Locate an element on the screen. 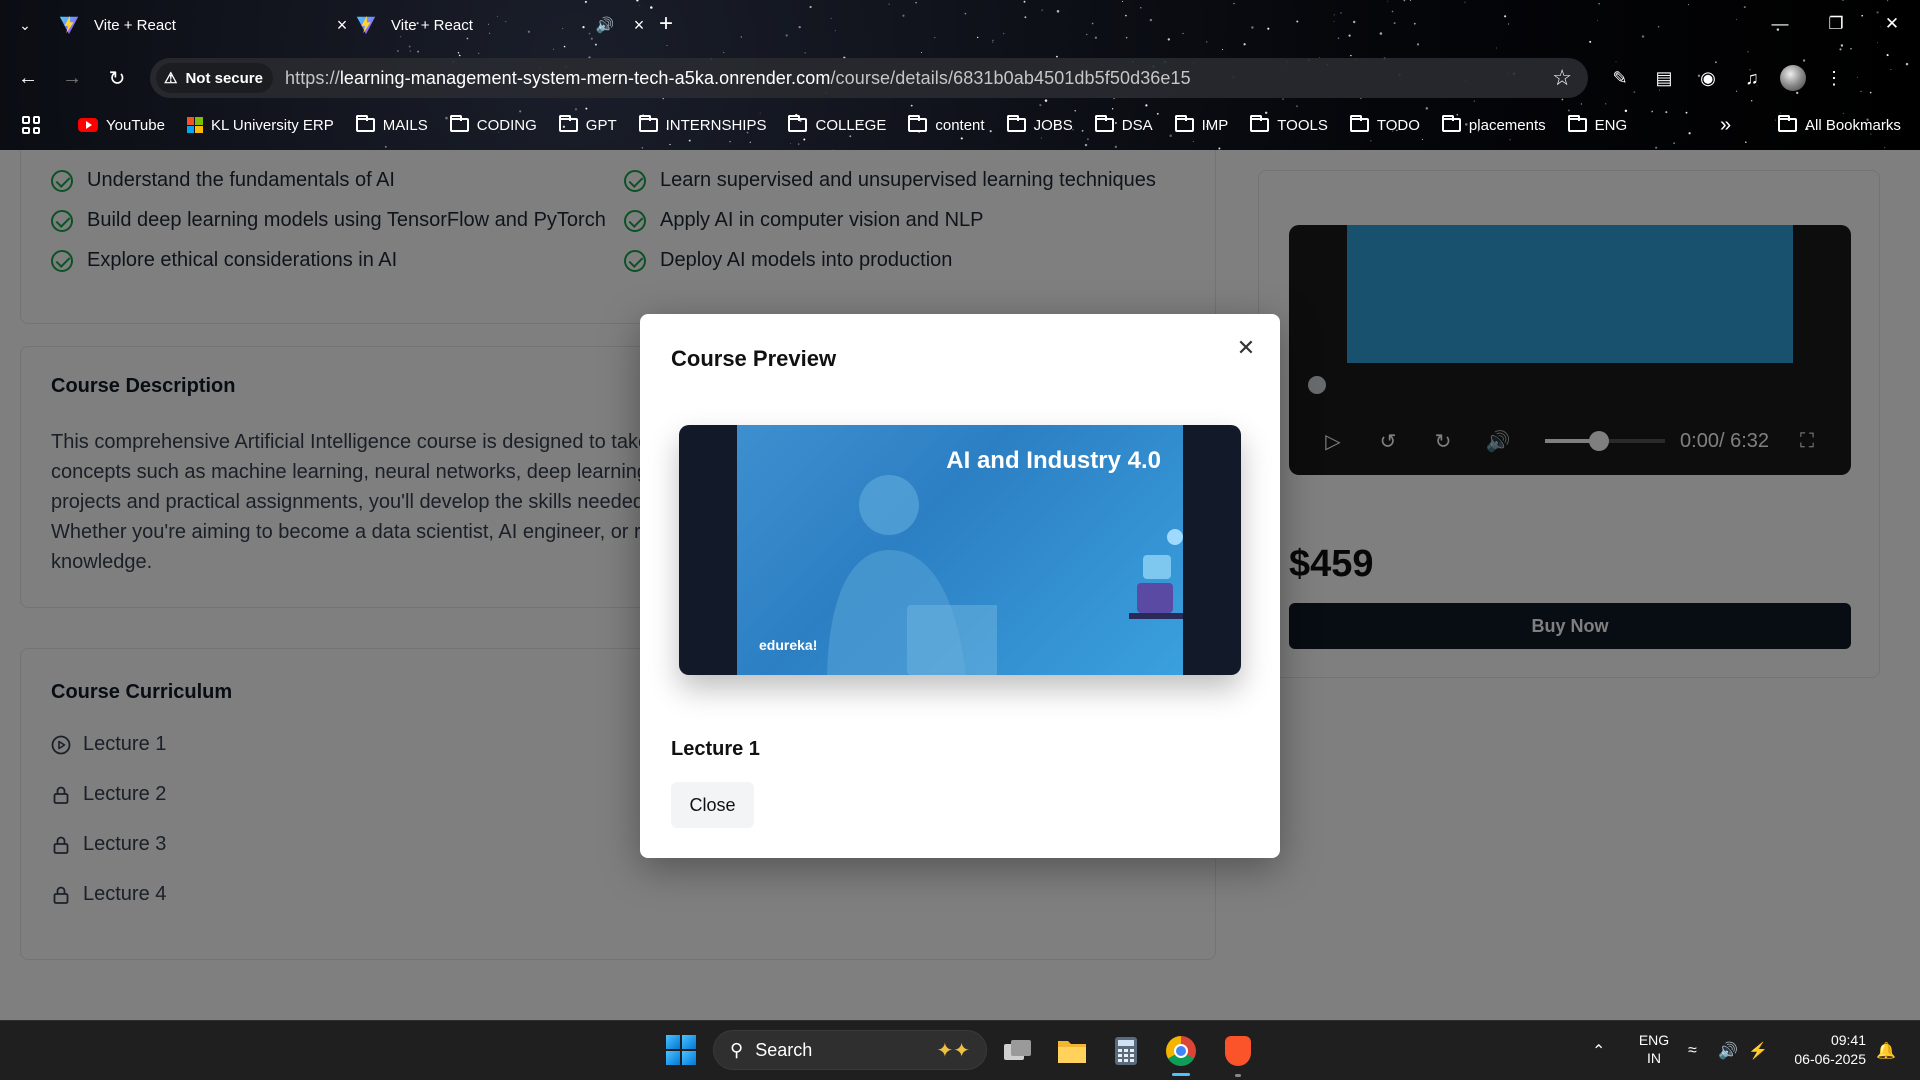 The height and width of the screenshot is (1080, 1920). speaker-icon: 🔊 is located at coordinates (605, 25).